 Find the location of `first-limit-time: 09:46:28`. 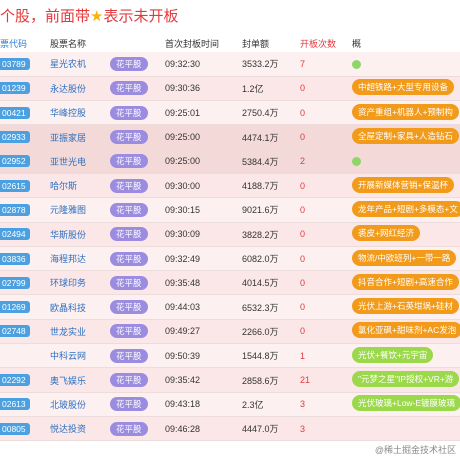

first-limit-time: 09:46:28 is located at coordinates (183, 428).